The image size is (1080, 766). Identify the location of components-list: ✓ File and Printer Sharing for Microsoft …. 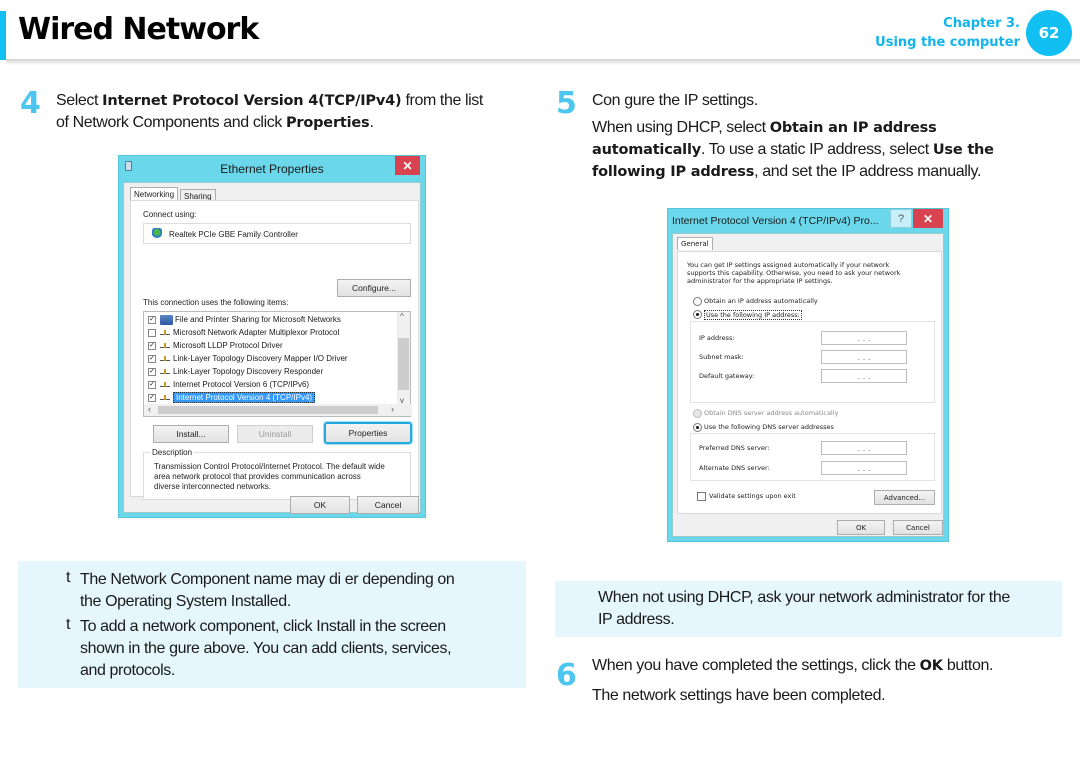
(277, 364).